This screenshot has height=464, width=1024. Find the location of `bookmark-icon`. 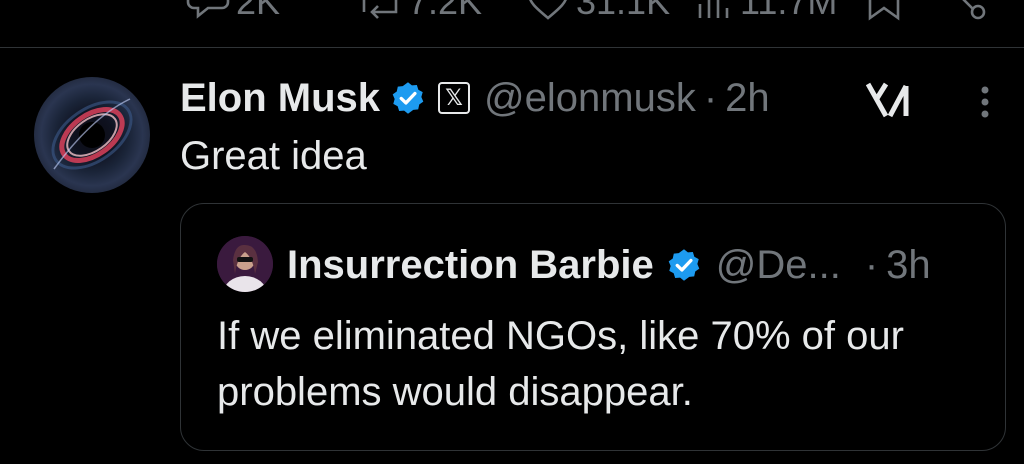

bookmark-icon is located at coordinates (884, 10).